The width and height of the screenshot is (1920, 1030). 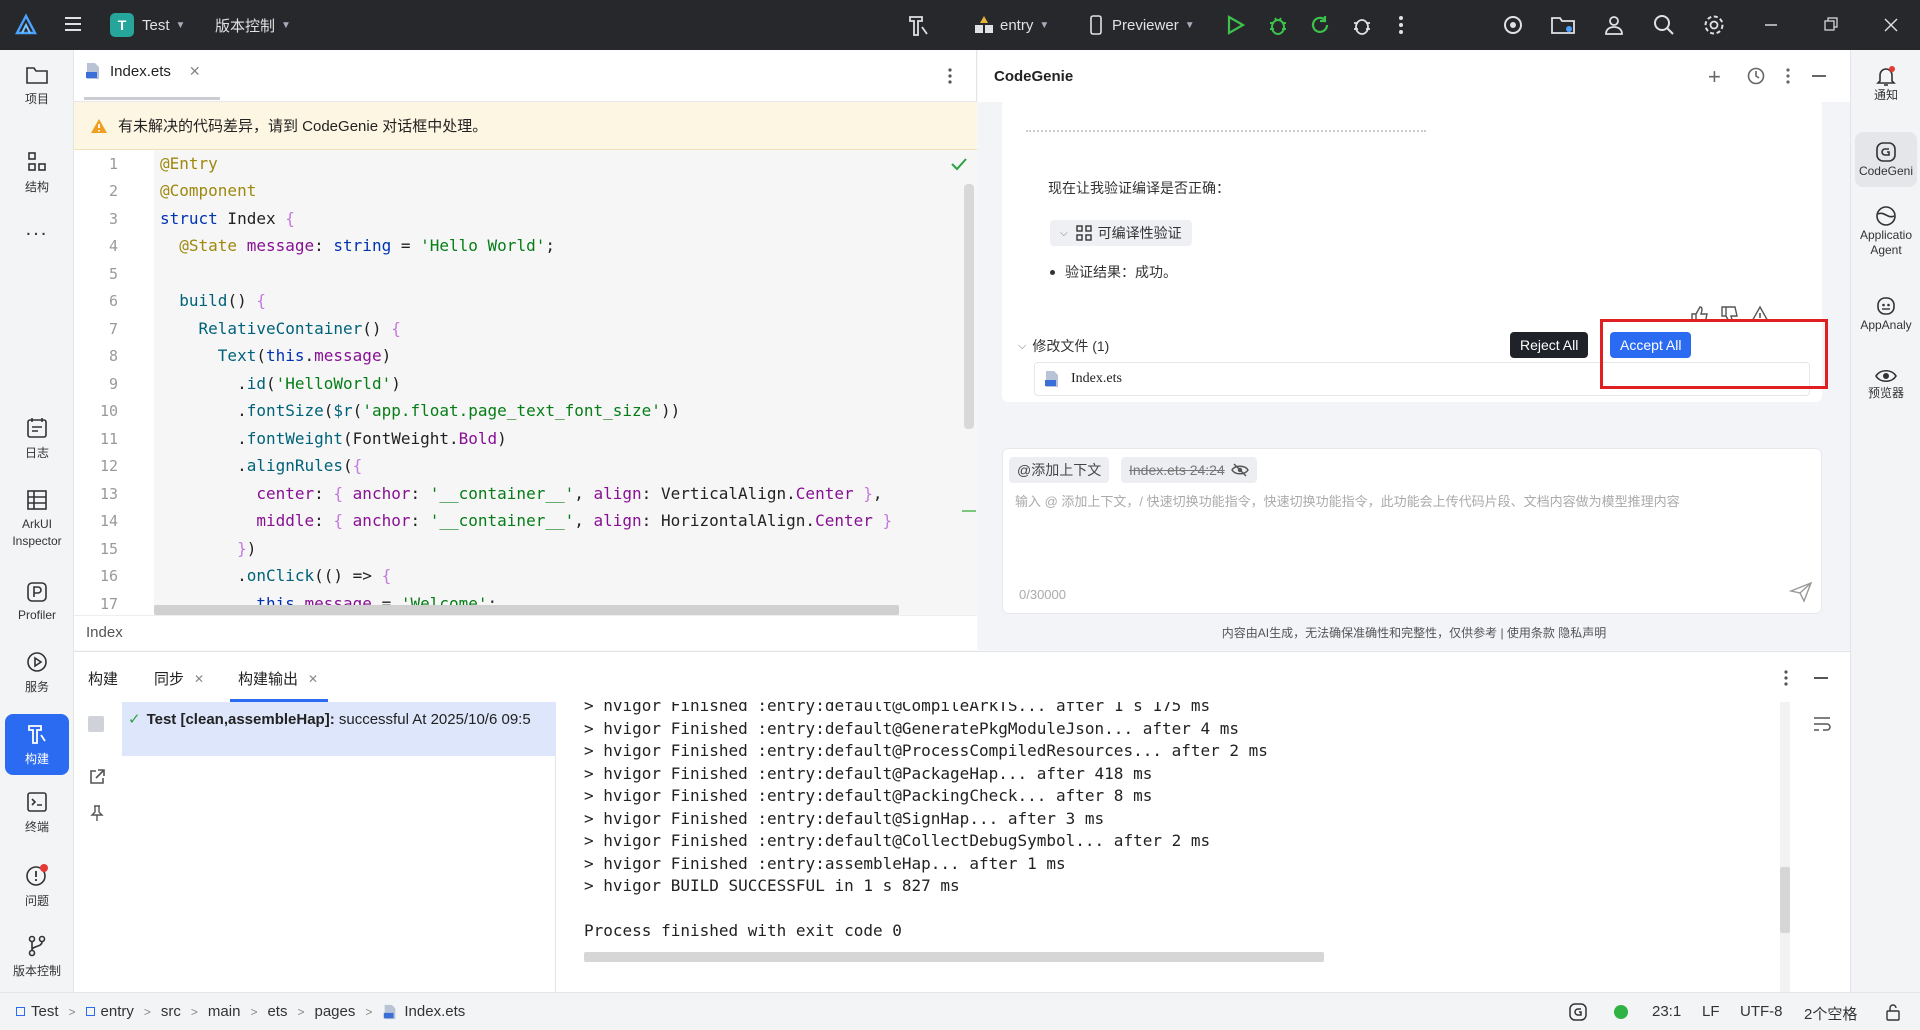 What do you see at coordinates (1621, 1012) in the screenshot?
I see `status-ok-indicator` at bounding box center [1621, 1012].